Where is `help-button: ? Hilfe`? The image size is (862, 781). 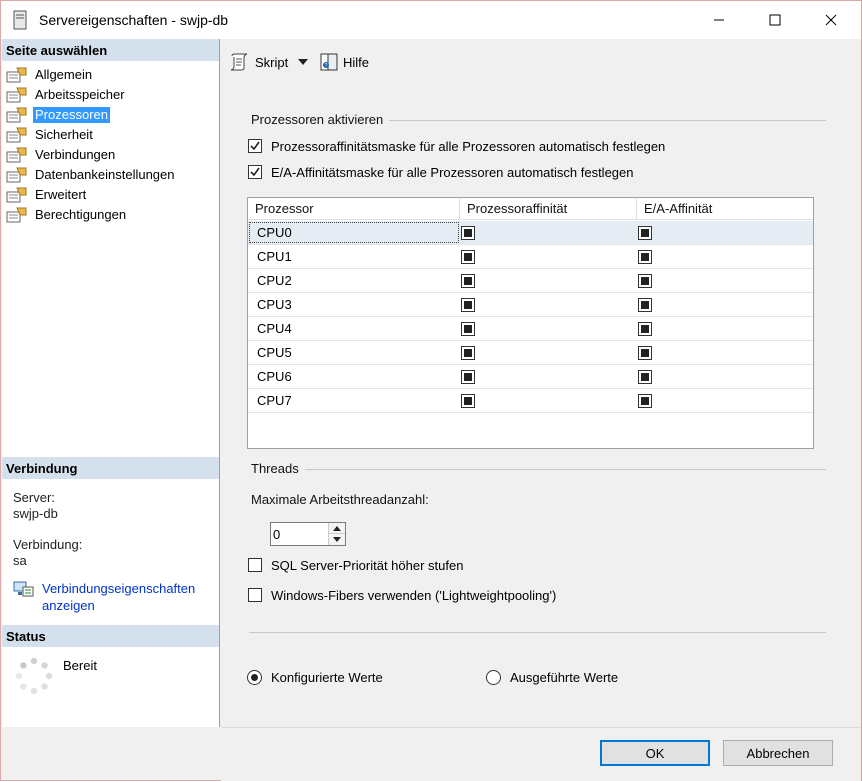
help-button: ? Hilfe is located at coordinates (343, 62).